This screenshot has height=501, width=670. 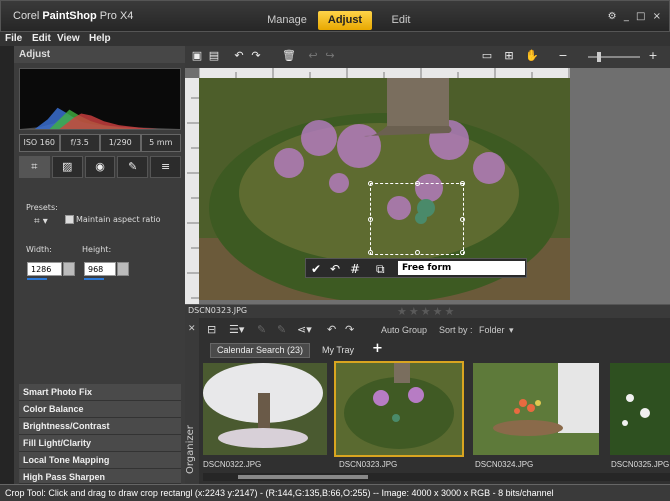 What do you see at coordinates (509, 56) in the screenshot?
I see `fit-icon: ⊞` at bounding box center [509, 56].